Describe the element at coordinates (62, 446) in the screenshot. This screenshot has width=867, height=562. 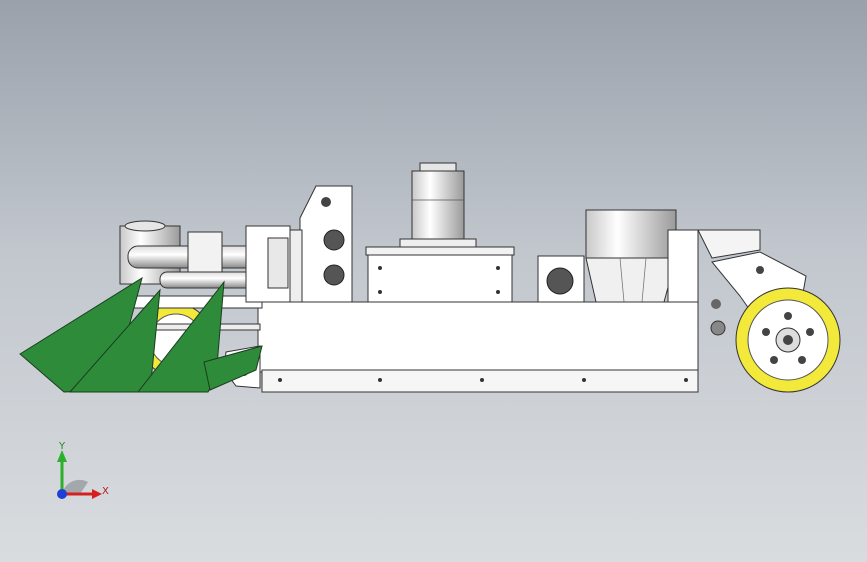
I see `y-axis-label: Y` at that location.